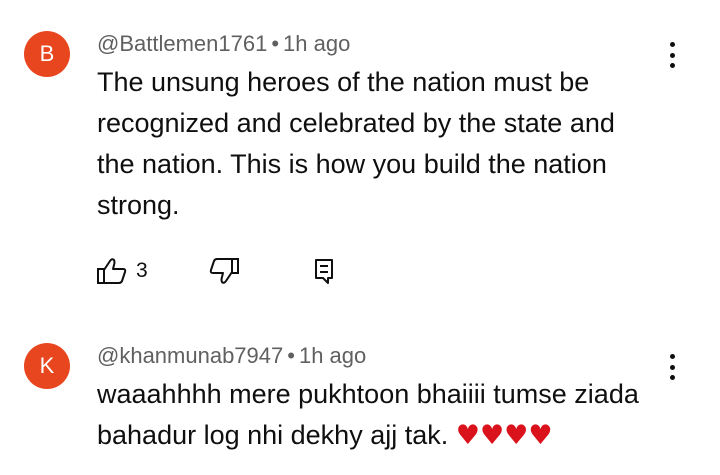 Image resolution: width=720 pixels, height=475 pixels. I want to click on dislike-button, so click(224, 271).